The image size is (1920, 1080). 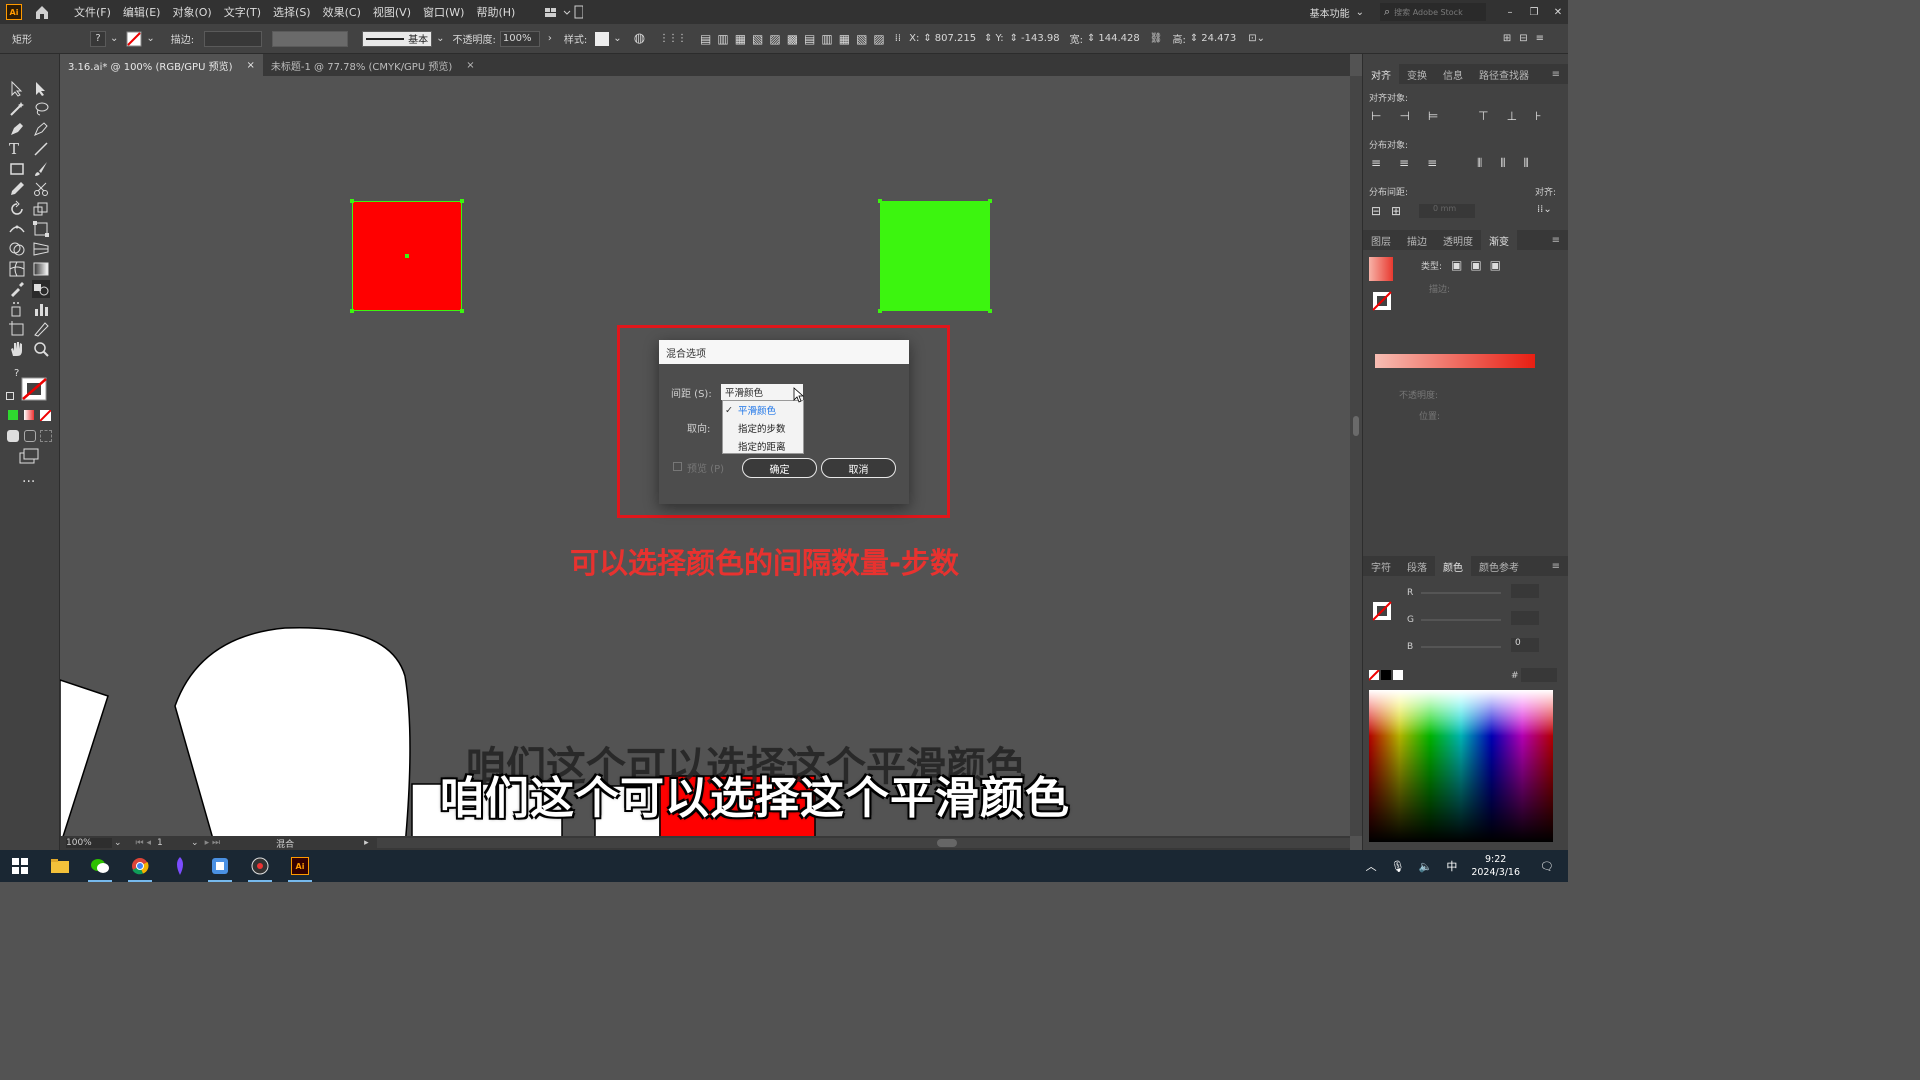 What do you see at coordinates (310, 38) in the screenshot?
I see `variable-width-profile` at bounding box center [310, 38].